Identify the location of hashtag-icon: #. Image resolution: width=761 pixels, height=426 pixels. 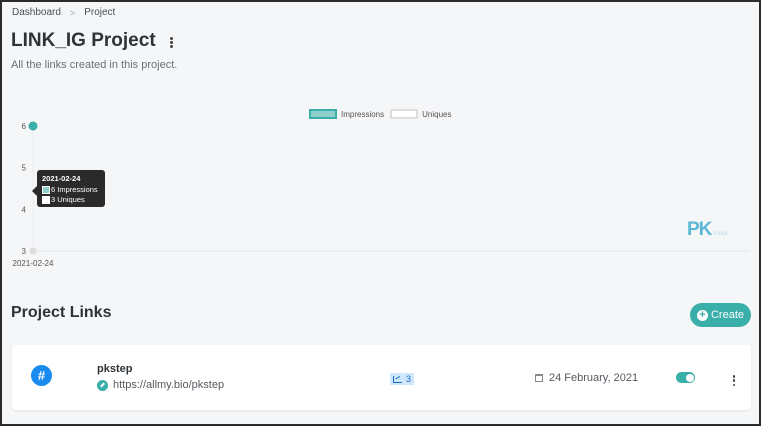
(41, 375).